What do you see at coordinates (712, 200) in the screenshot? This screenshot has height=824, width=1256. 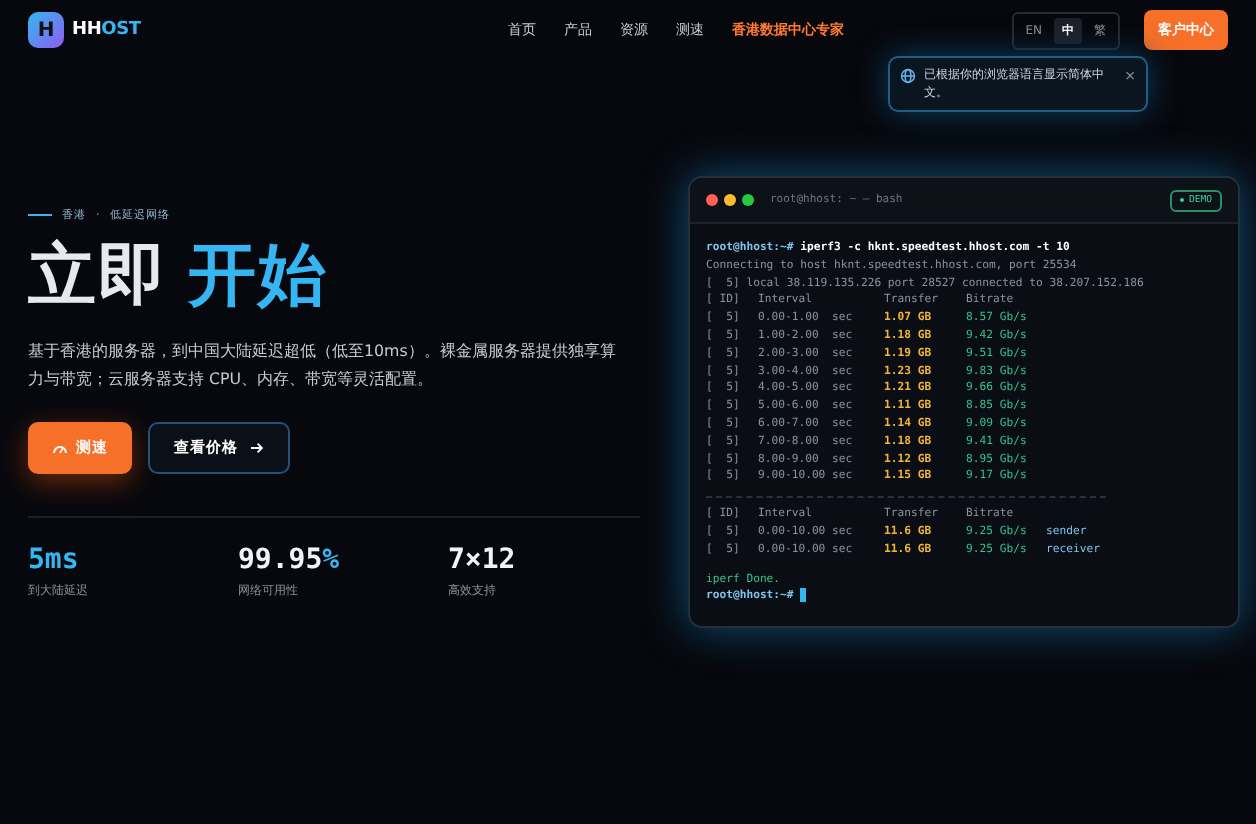 I see `close-dot-icon` at bounding box center [712, 200].